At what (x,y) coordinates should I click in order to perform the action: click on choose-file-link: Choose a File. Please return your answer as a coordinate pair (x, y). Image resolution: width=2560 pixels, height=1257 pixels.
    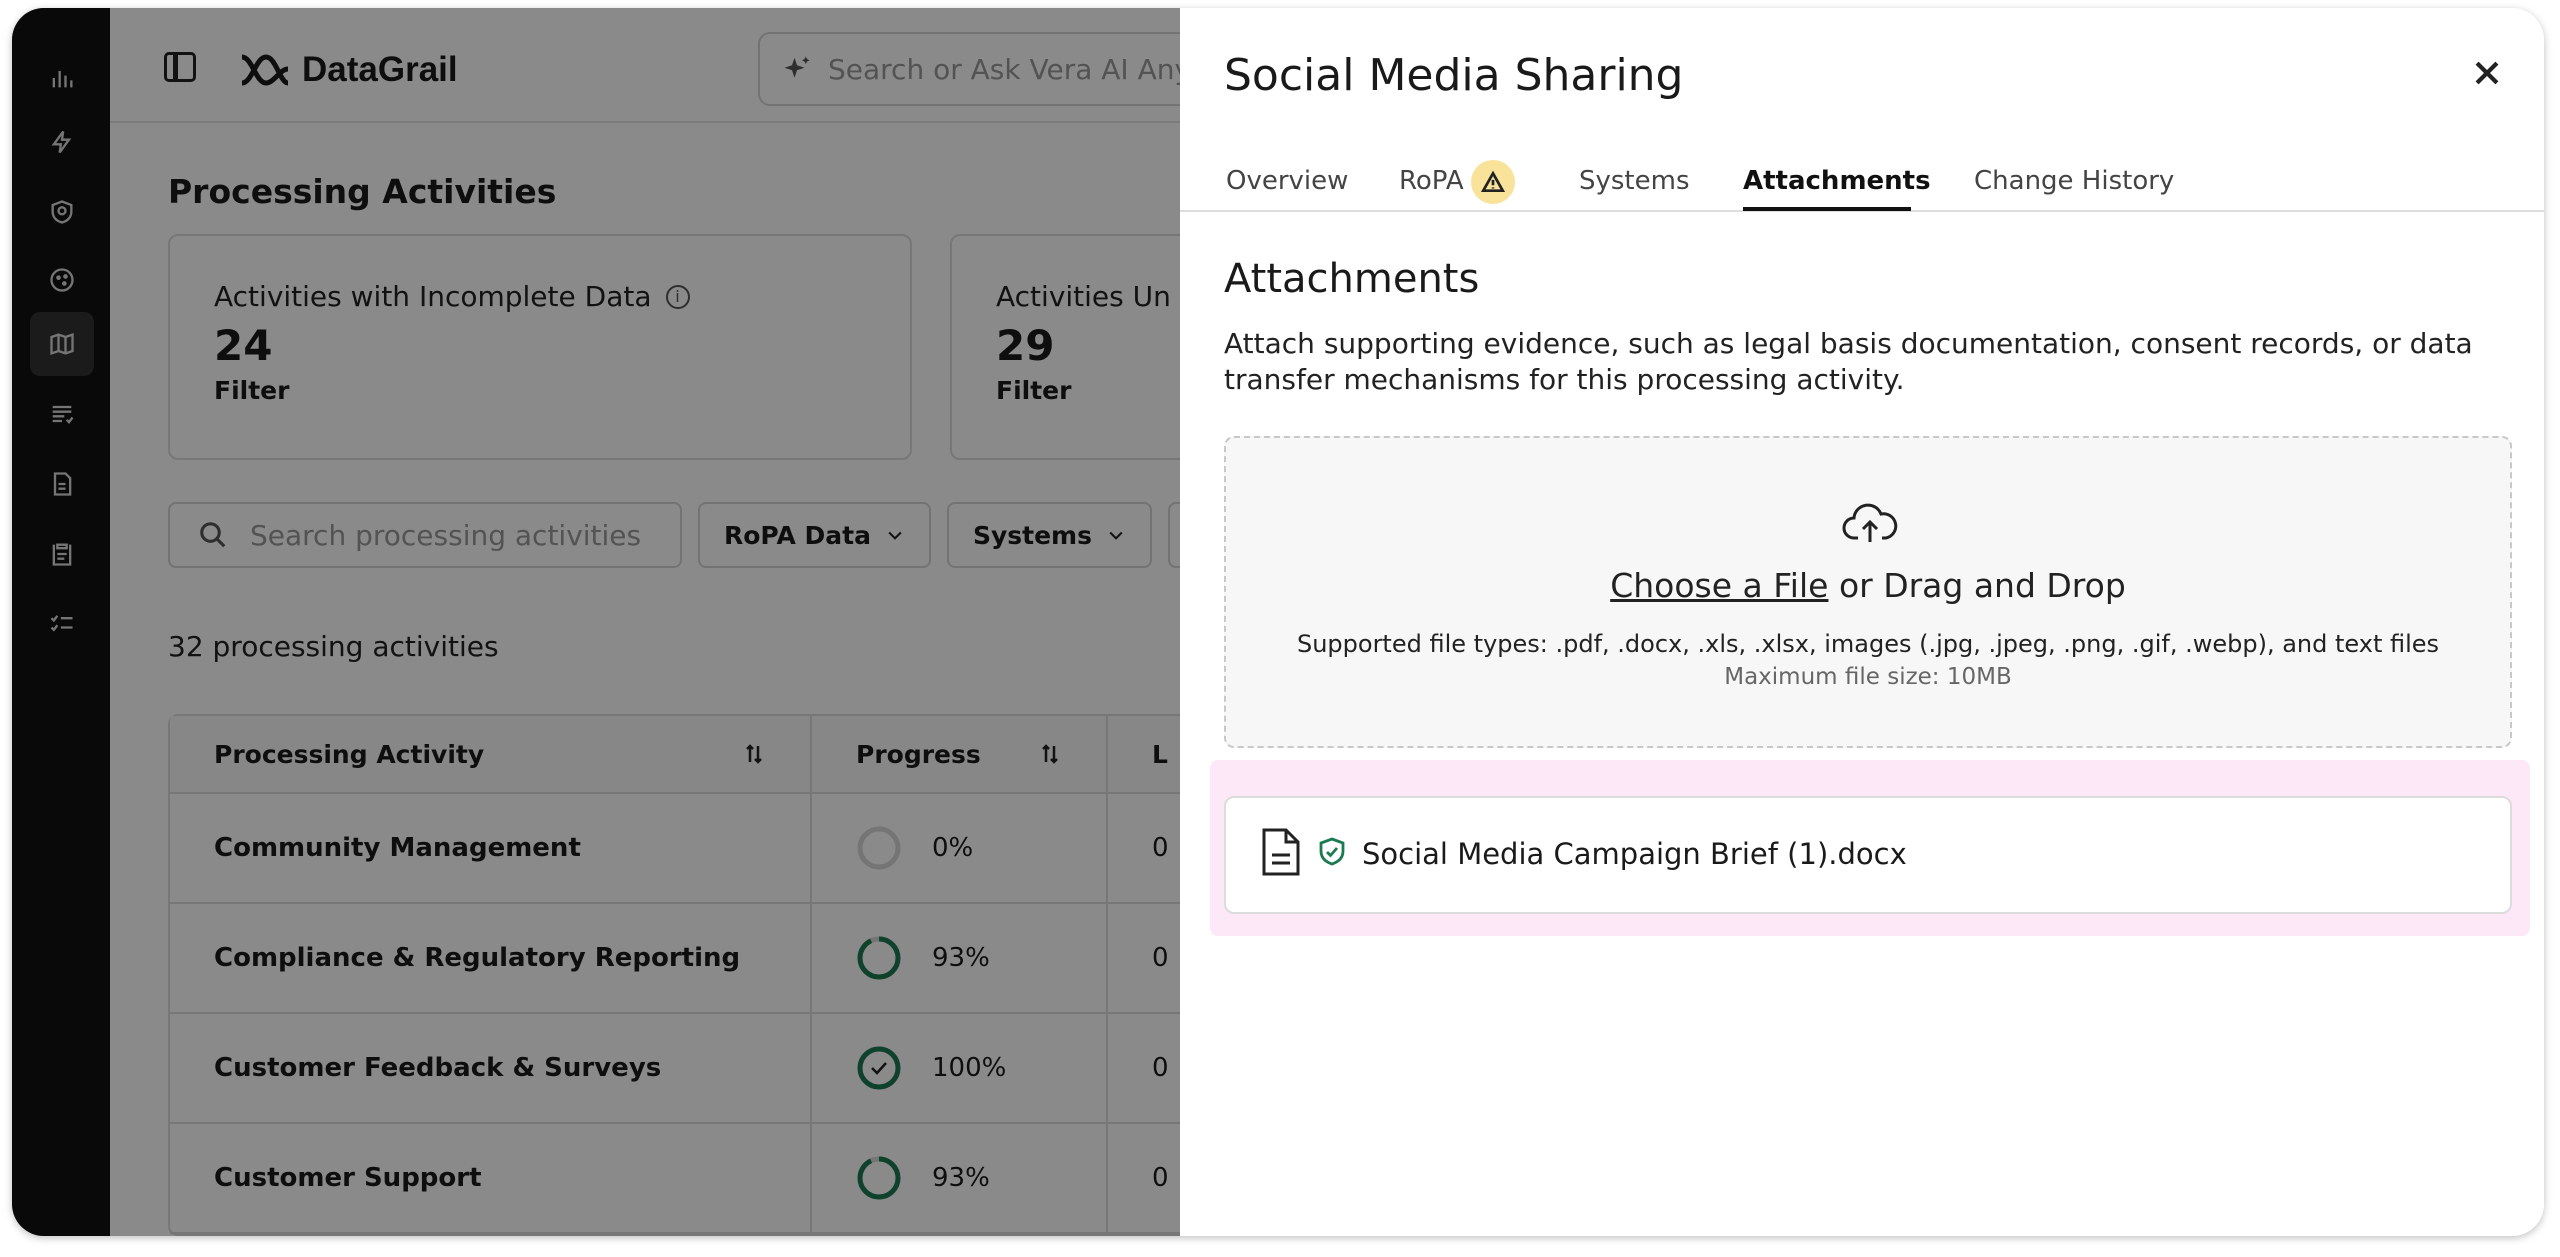
    Looking at the image, I should click on (1719, 585).